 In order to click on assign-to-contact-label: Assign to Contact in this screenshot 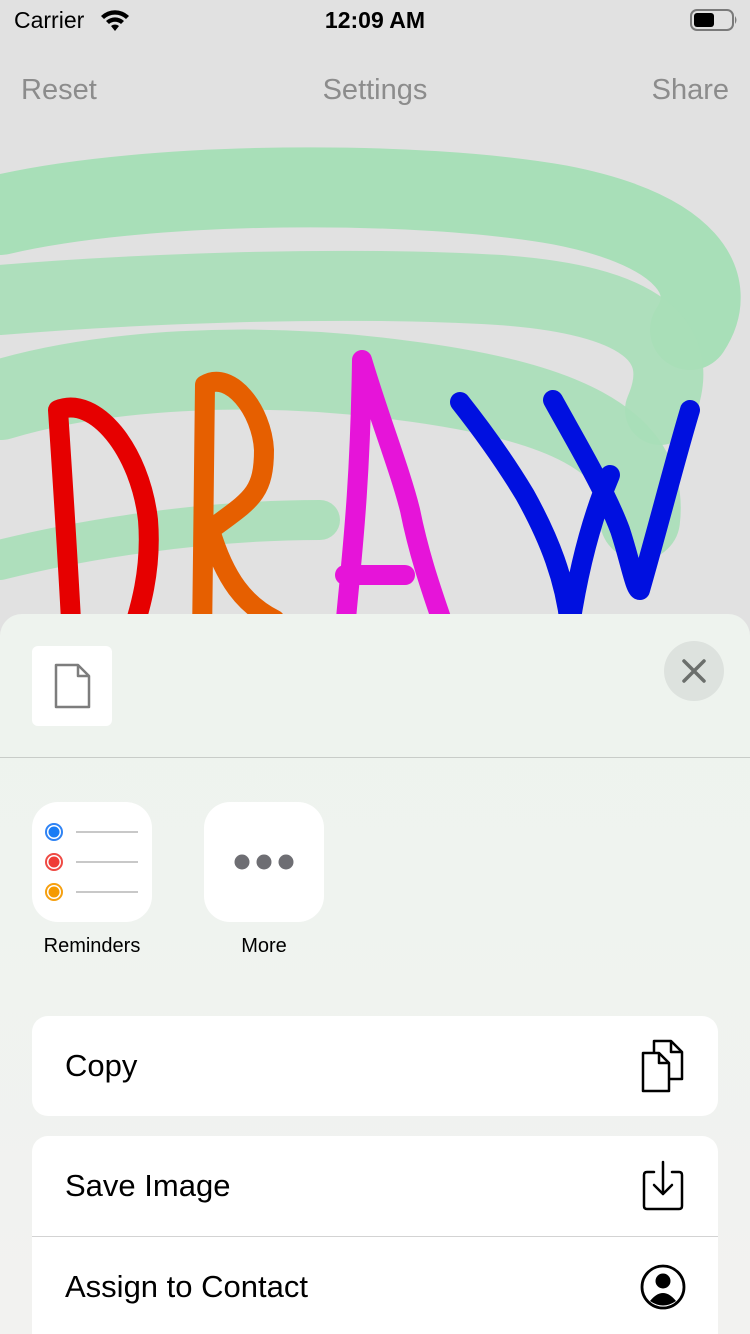, I will do `click(186, 1286)`.